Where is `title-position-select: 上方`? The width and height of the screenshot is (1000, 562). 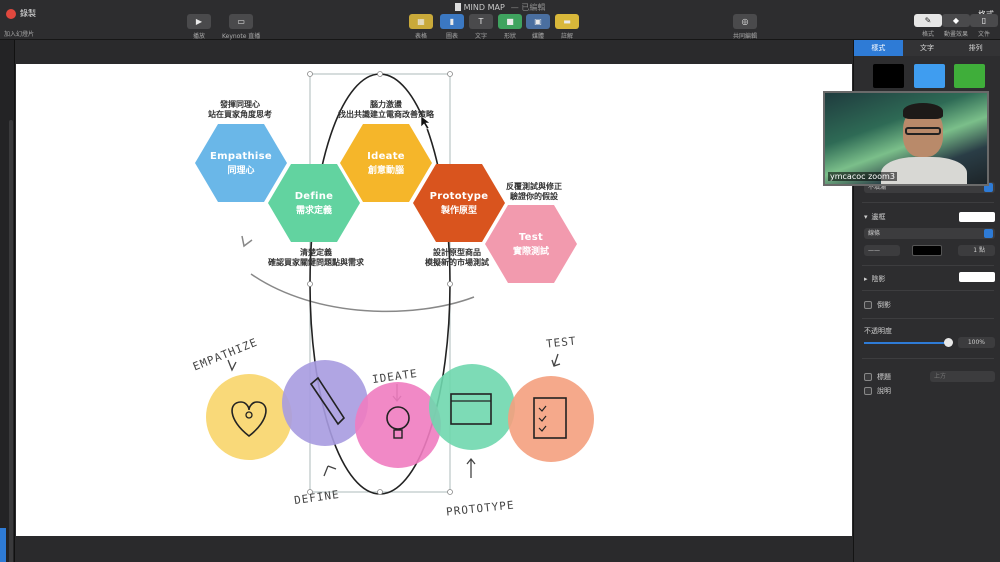
title-position-select: 上方 is located at coordinates (962, 376).